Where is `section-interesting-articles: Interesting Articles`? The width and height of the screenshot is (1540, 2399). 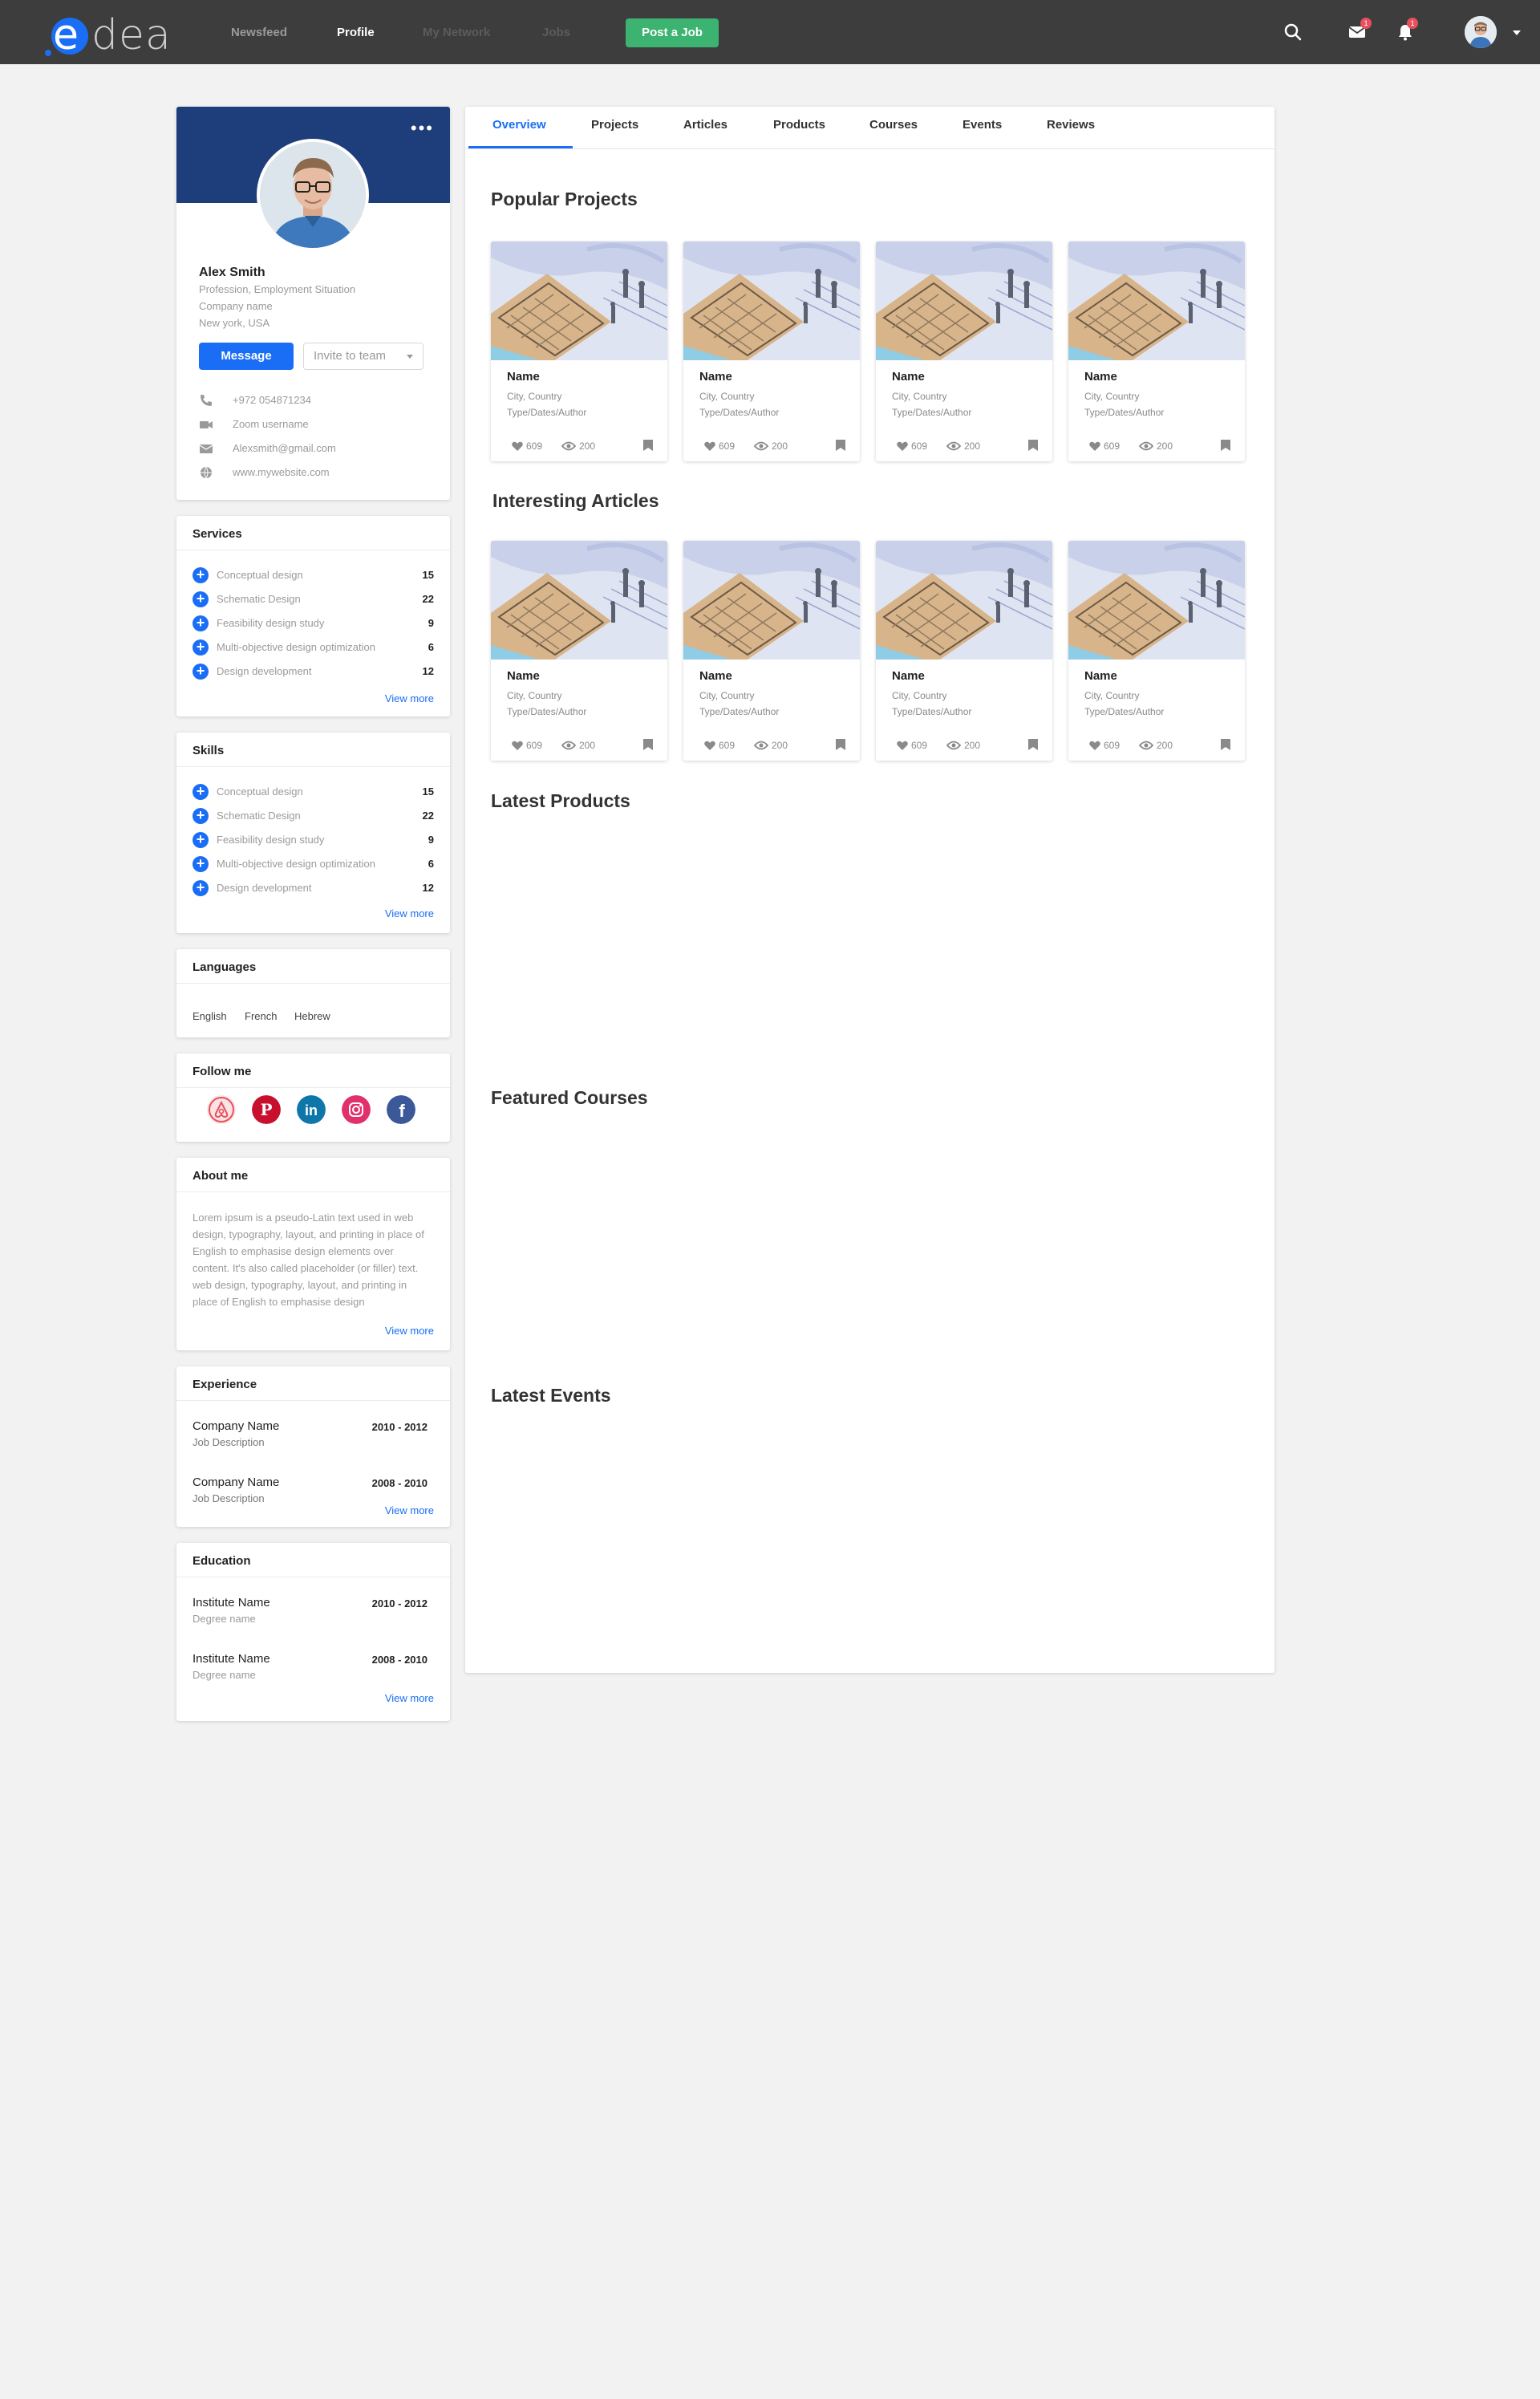
section-interesting-articles: Interesting Articles is located at coordinates (575, 500).